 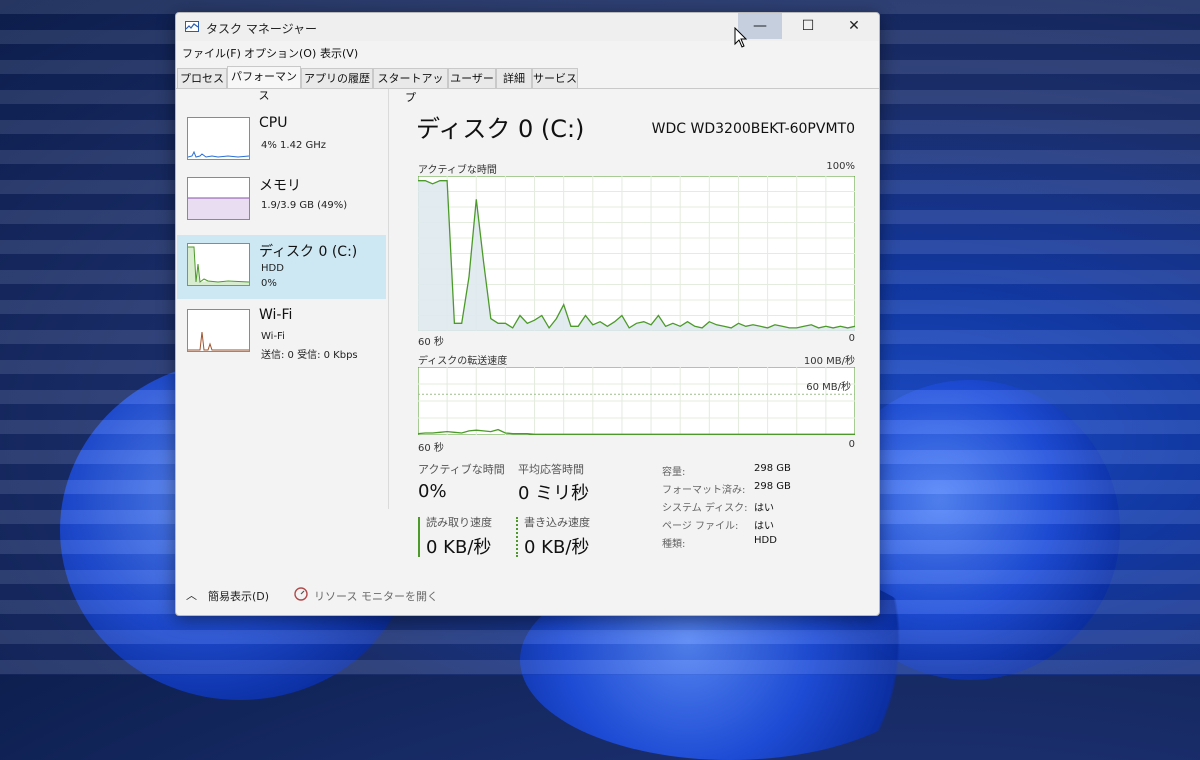 What do you see at coordinates (280, 186) in the screenshot?
I see `sidebar-item-title: メモリ` at bounding box center [280, 186].